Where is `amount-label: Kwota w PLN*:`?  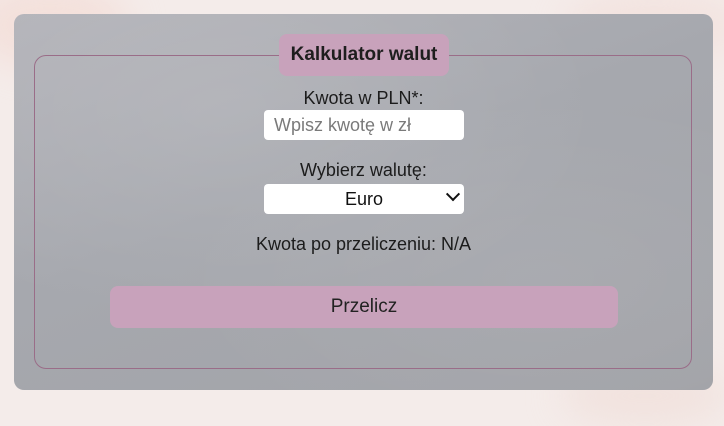 amount-label: Kwota w PLN*: is located at coordinates (363, 98).